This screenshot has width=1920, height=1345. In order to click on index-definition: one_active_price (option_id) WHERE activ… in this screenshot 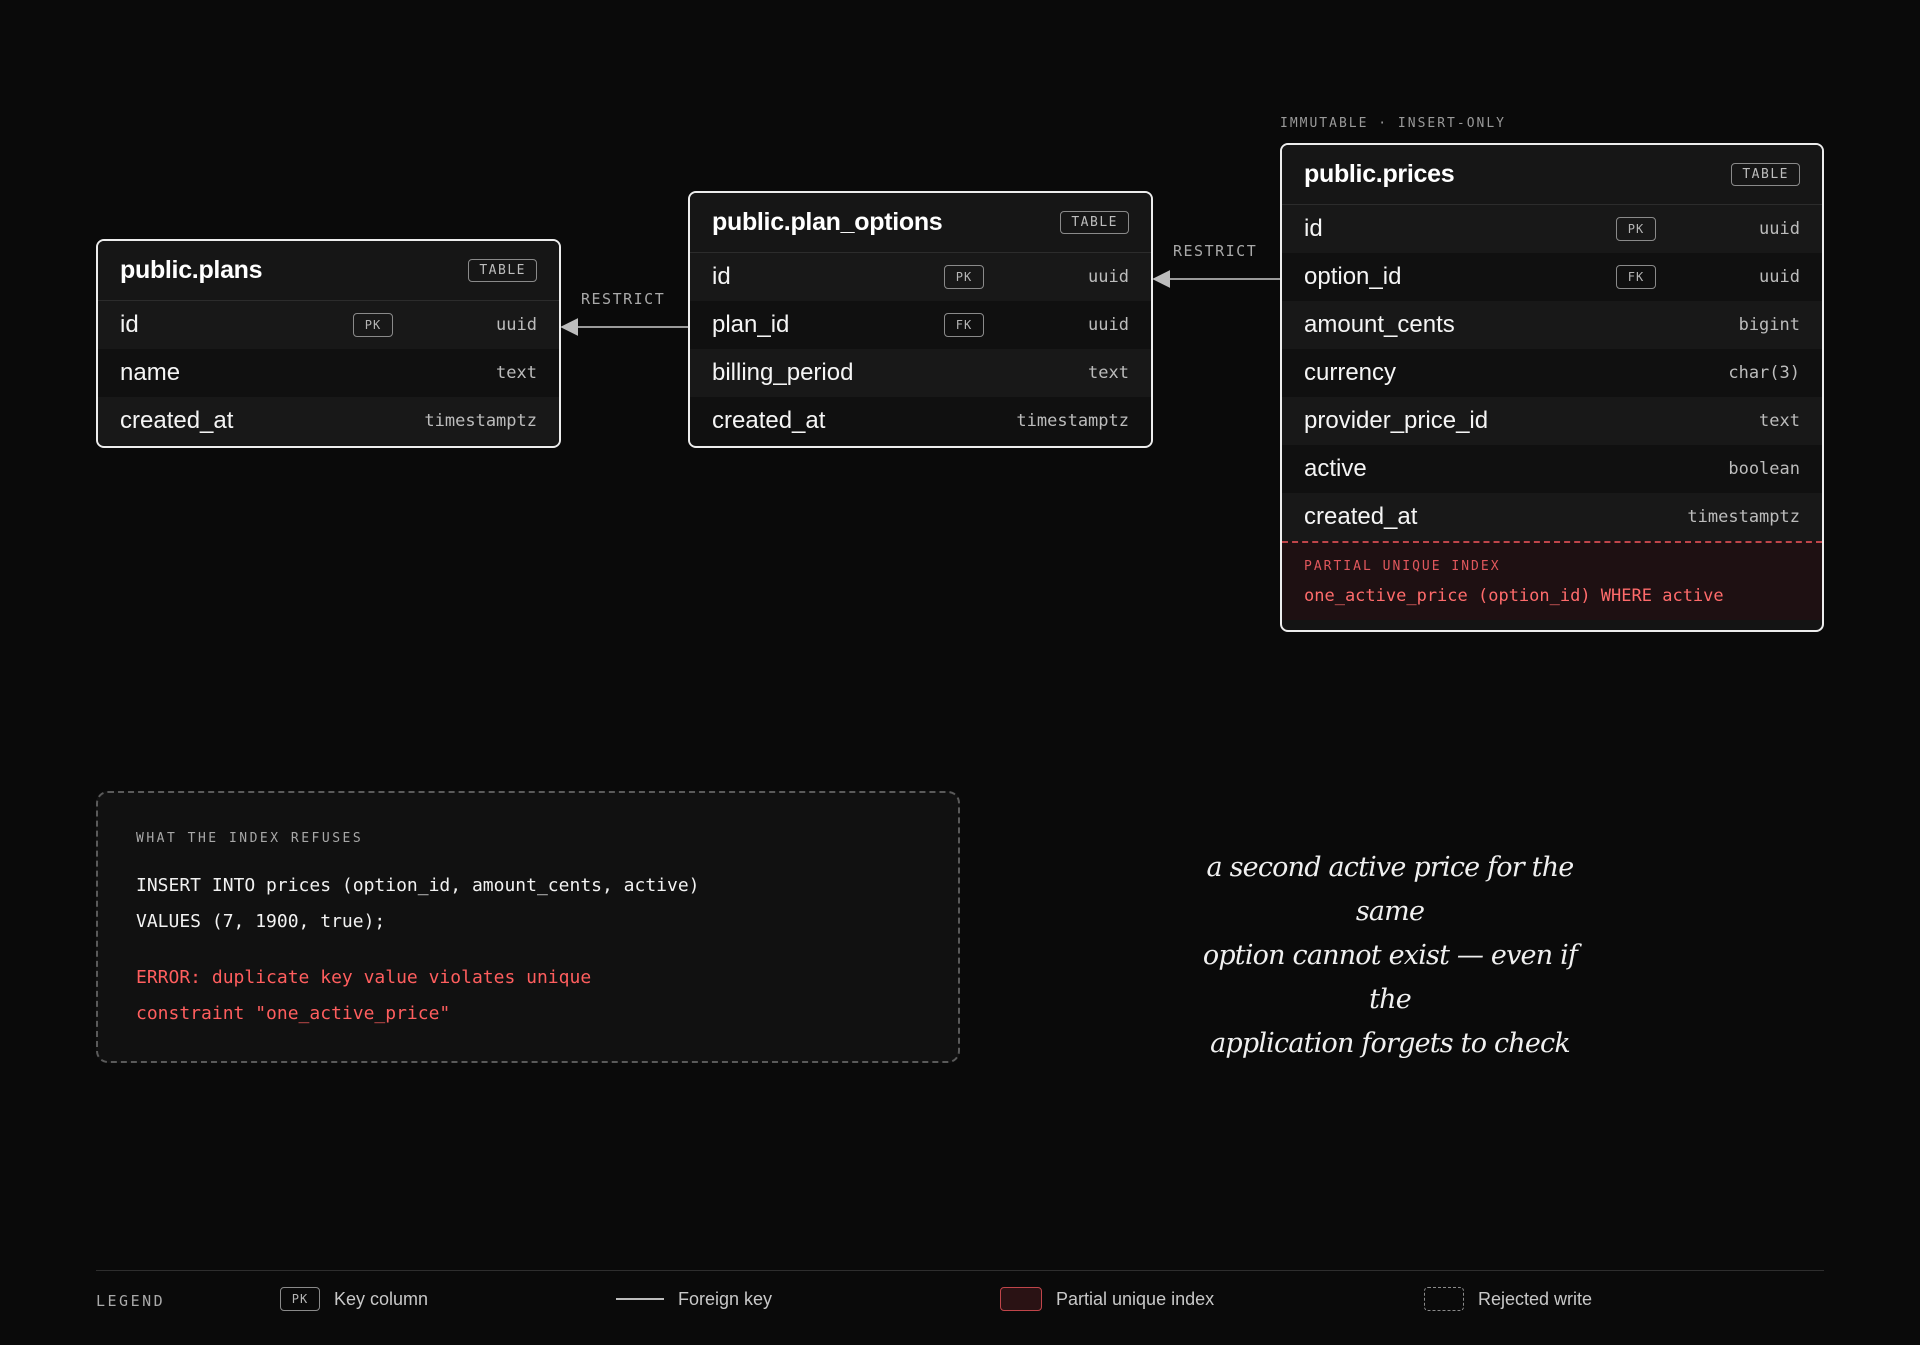, I will do `click(1514, 596)`.